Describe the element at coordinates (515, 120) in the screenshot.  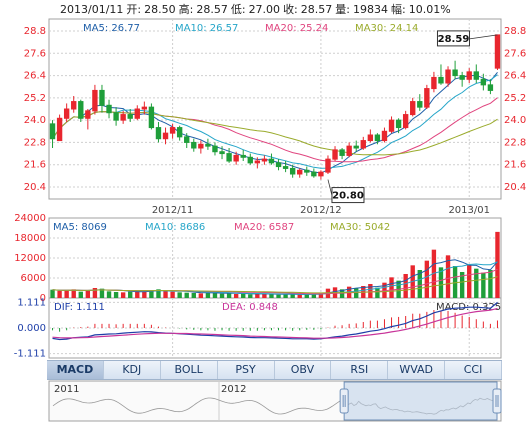
I see `price-tick-right: 24.0` at that location.